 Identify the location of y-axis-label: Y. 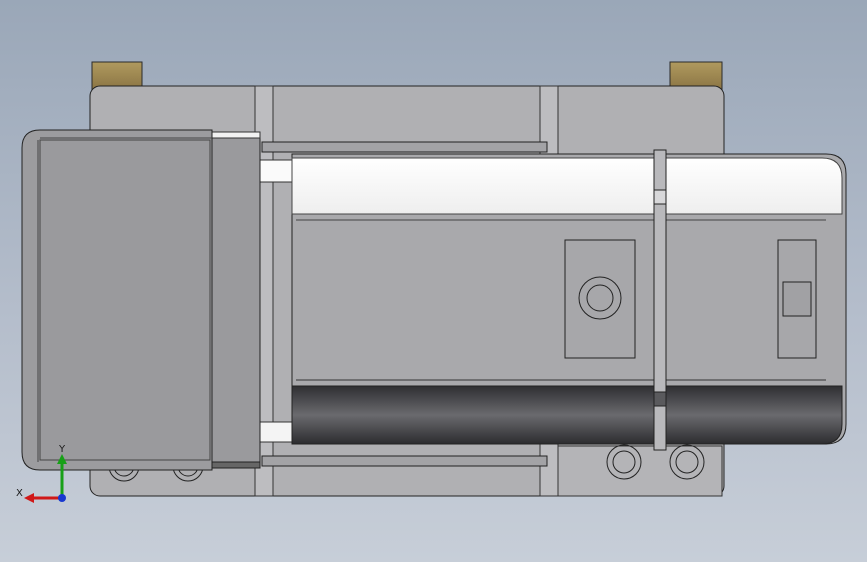
(62, 449).